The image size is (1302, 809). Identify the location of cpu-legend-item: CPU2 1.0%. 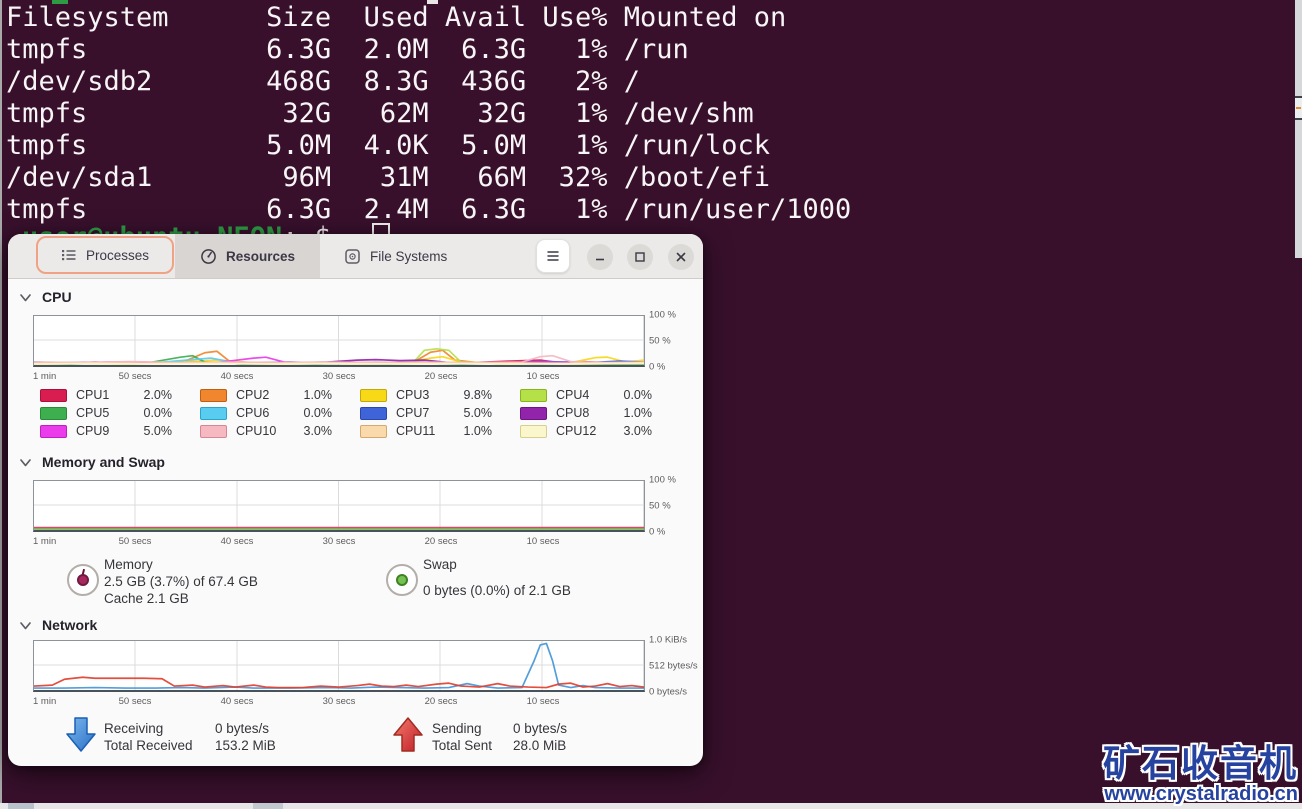
(280, 395).